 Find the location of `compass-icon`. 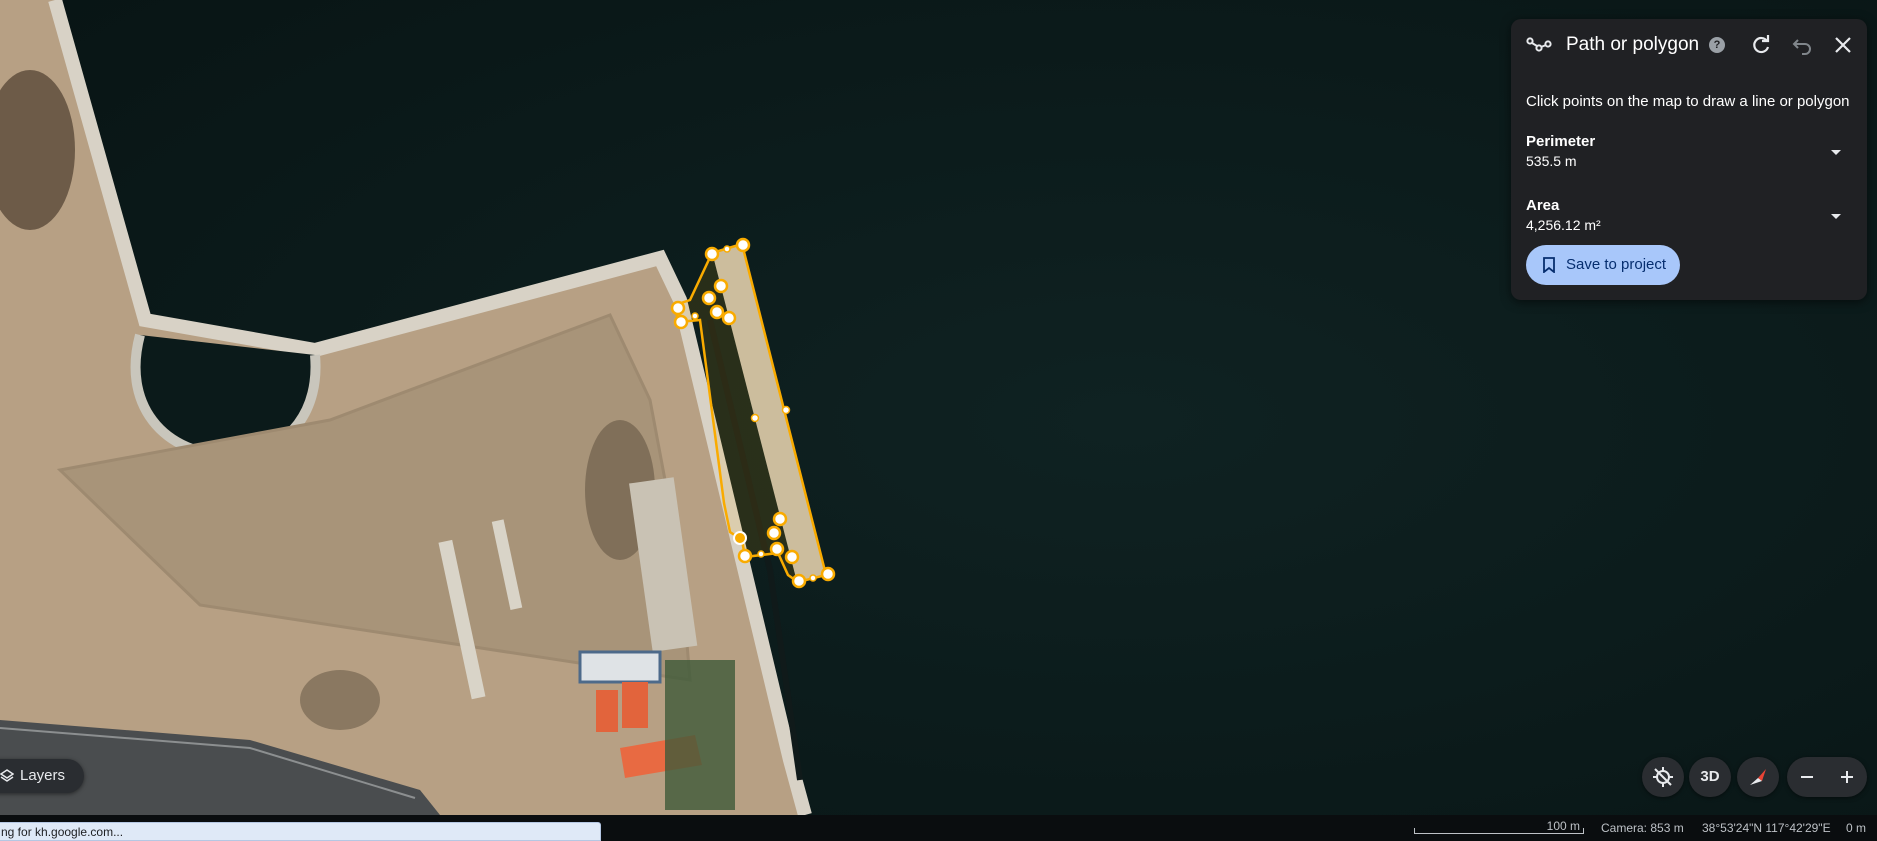

compass-icon is located at coordinates (1758, 777).